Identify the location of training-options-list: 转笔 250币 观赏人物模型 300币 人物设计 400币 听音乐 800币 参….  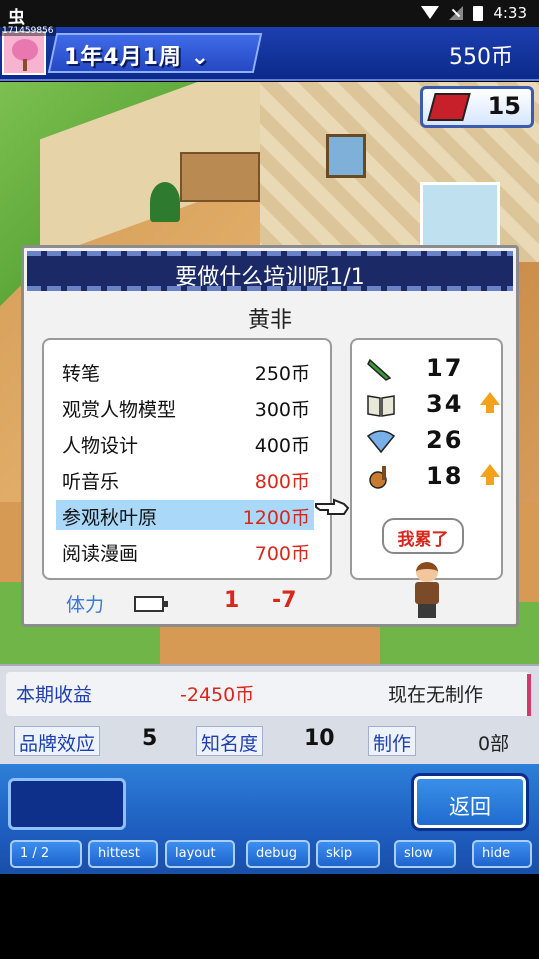
(187, 459).